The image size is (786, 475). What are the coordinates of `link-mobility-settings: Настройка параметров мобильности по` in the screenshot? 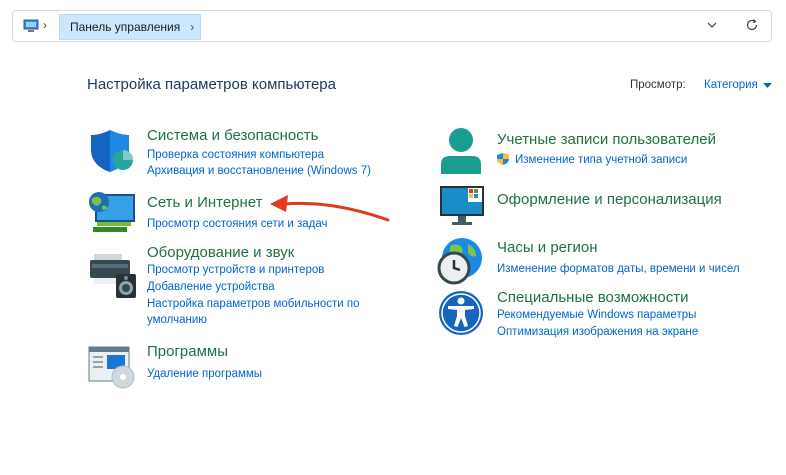 It's located at (253, 304).